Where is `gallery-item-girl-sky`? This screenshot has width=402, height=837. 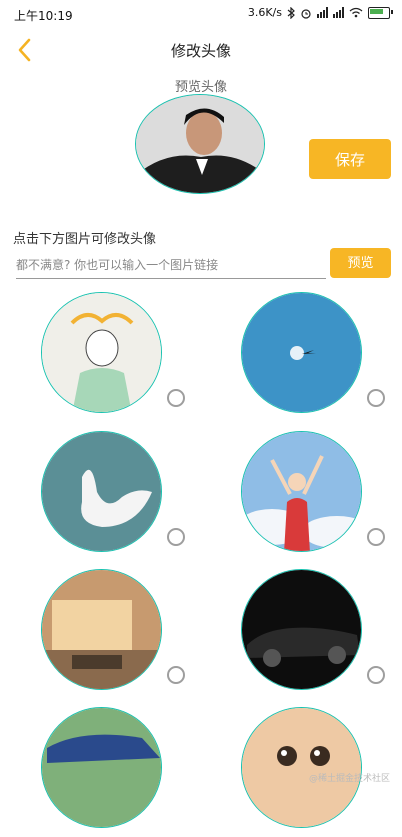
gallery-item-girl-sky is located at coordinates (321, 496).